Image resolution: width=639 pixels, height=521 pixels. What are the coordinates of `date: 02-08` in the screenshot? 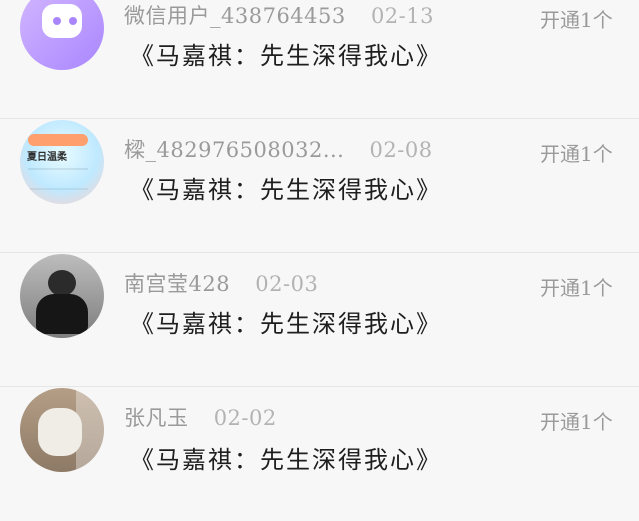 It's located at (401, 150).